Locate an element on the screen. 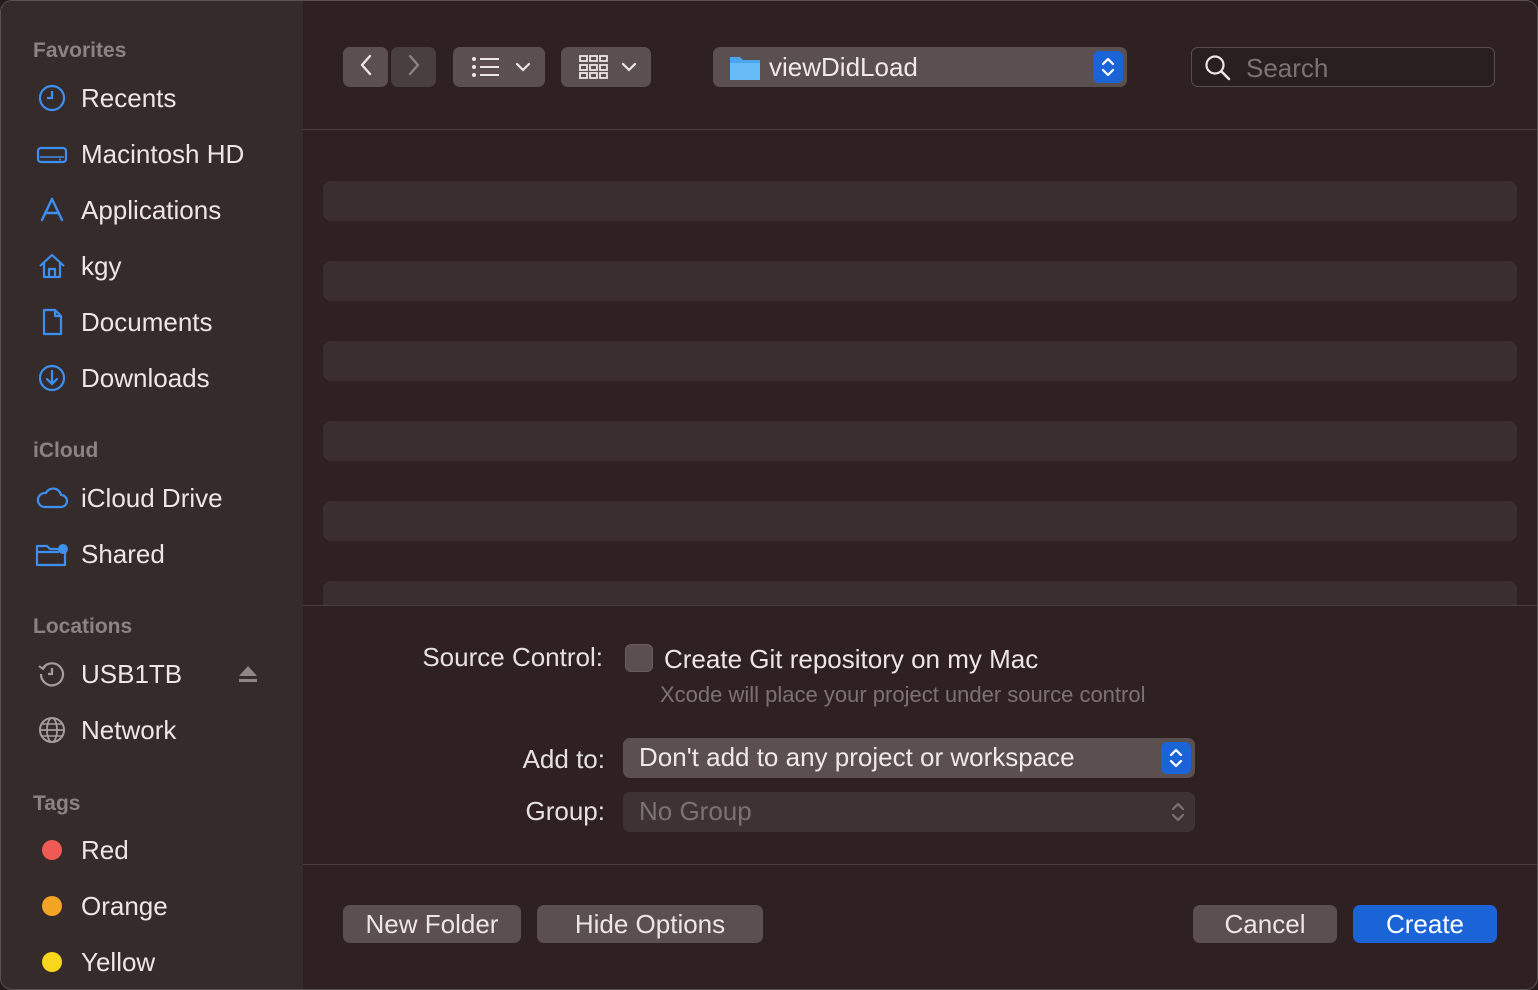 The image size is (1538, 990). red-tag-dot-icon is located at coordinates (52, 850).